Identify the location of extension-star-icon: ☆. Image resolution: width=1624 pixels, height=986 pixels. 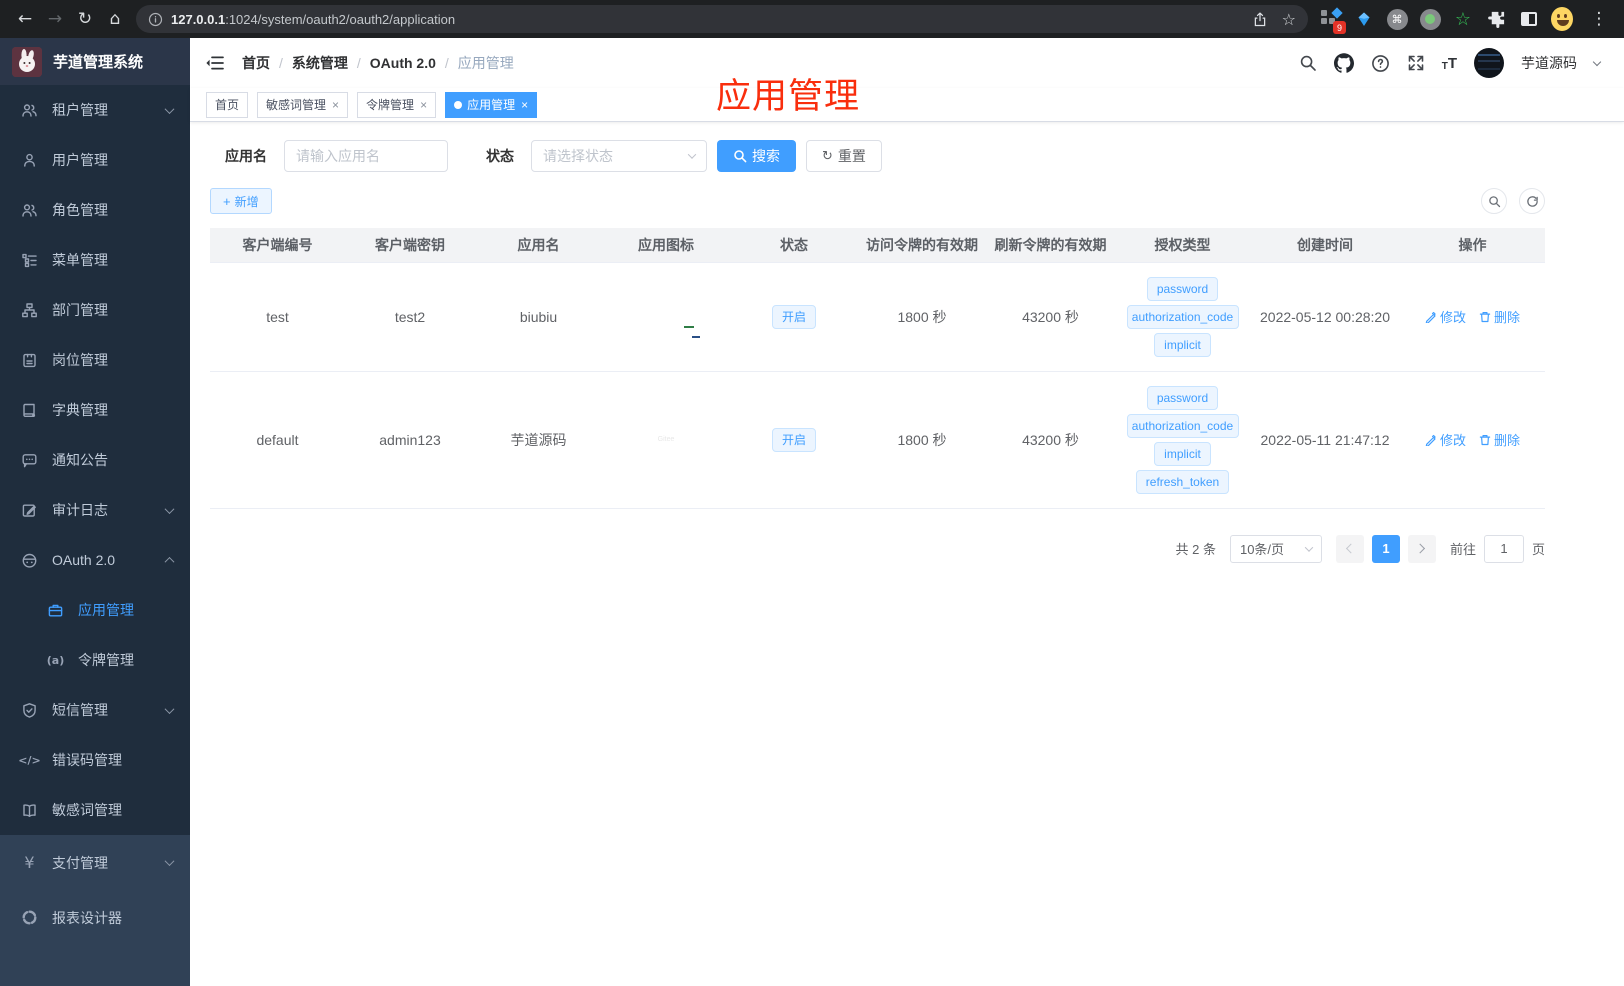
(1463, 19).